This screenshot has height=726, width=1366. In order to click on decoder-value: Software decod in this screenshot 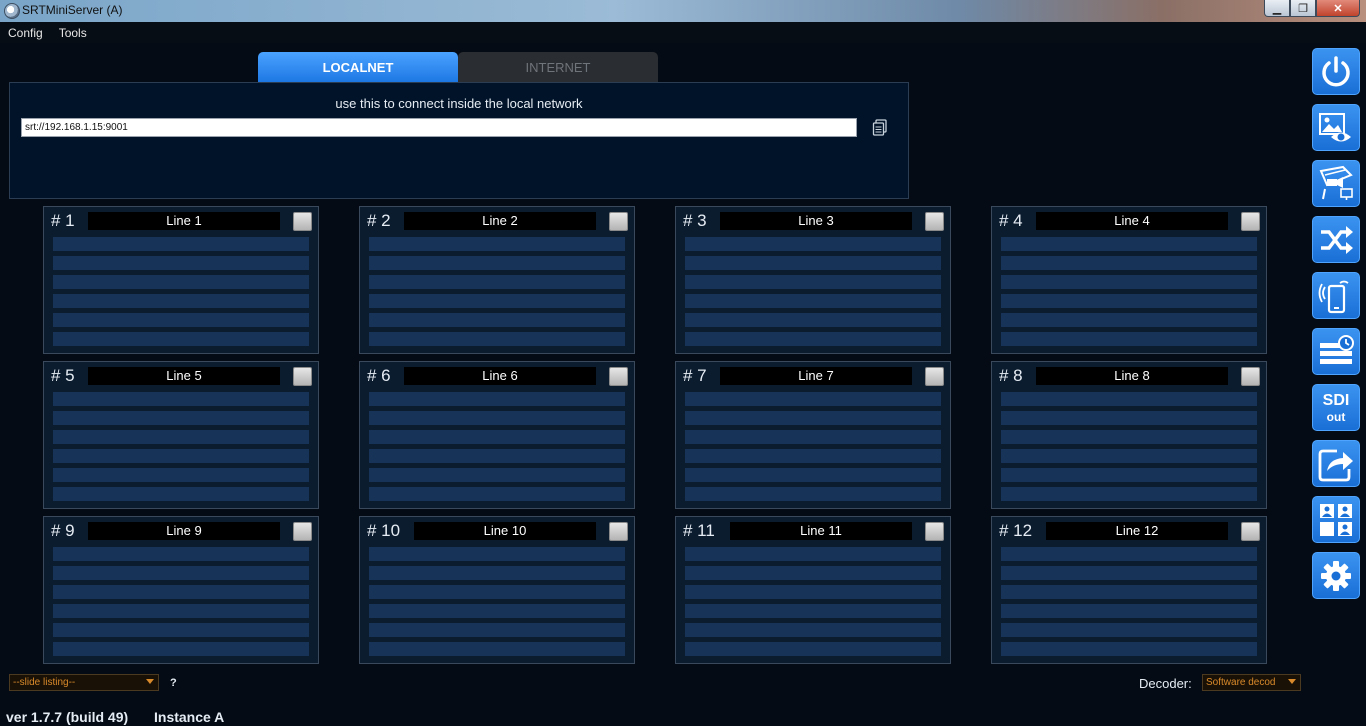, I will do `click(1241, 682)`.